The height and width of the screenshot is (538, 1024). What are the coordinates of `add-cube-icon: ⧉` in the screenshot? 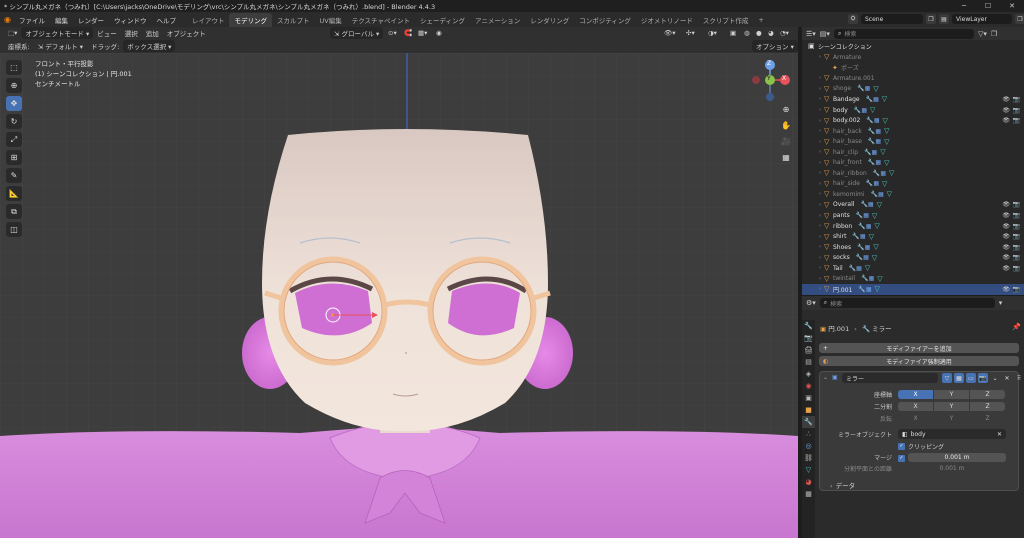 It's located at (14, 211).